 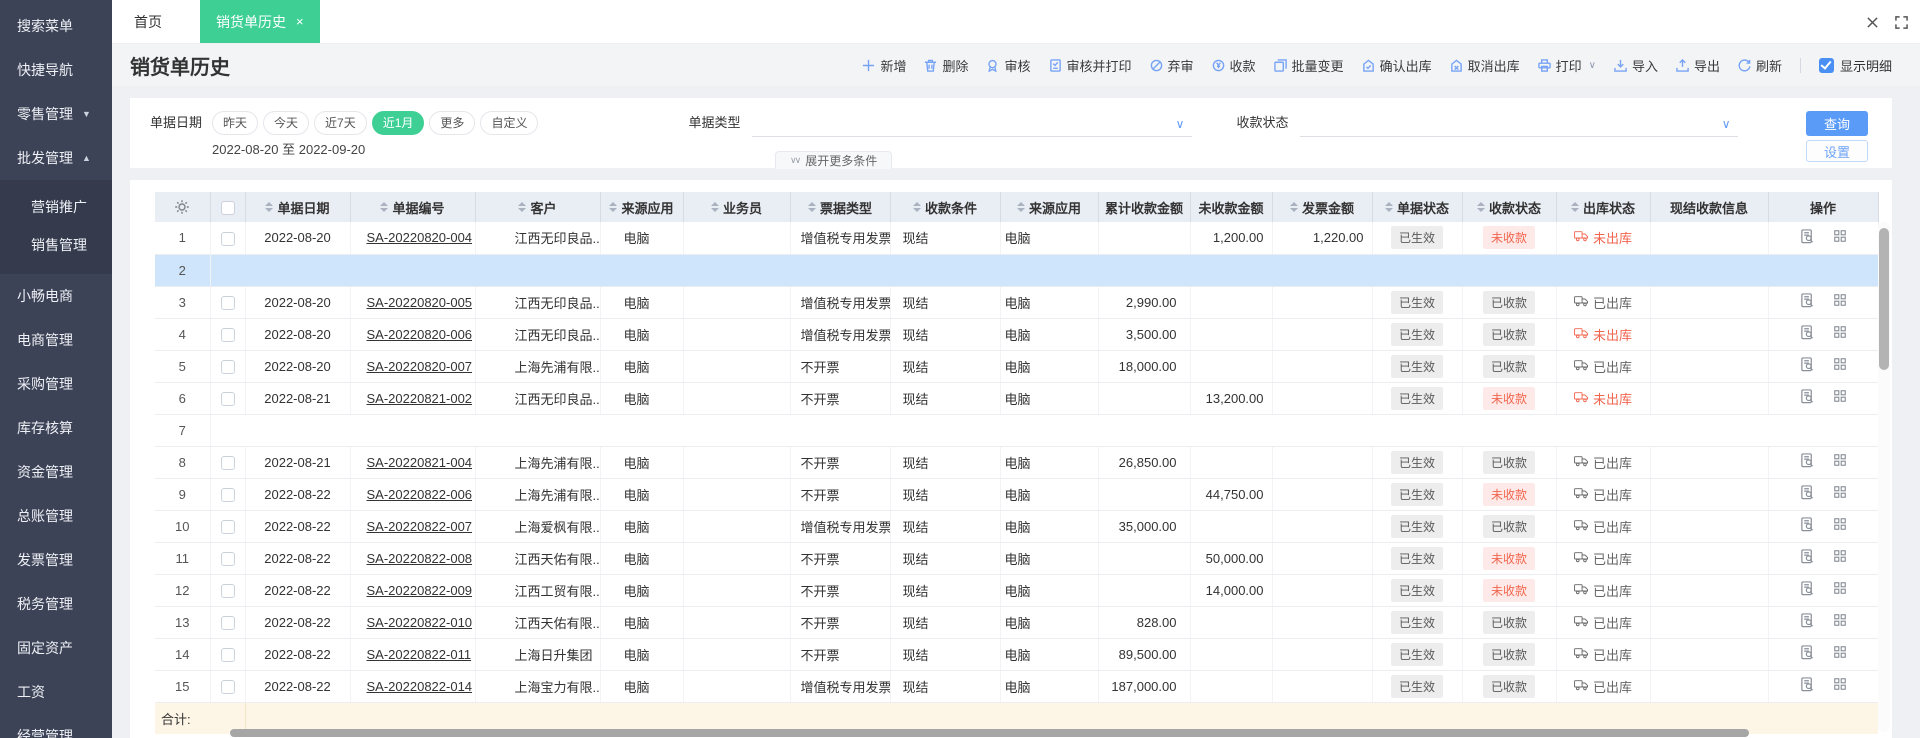 What do you see at coordinates (1485, 65) in the screenshot?
I see `cancel-outbound-button: 取消出库` at bounding box center [1485, 65].